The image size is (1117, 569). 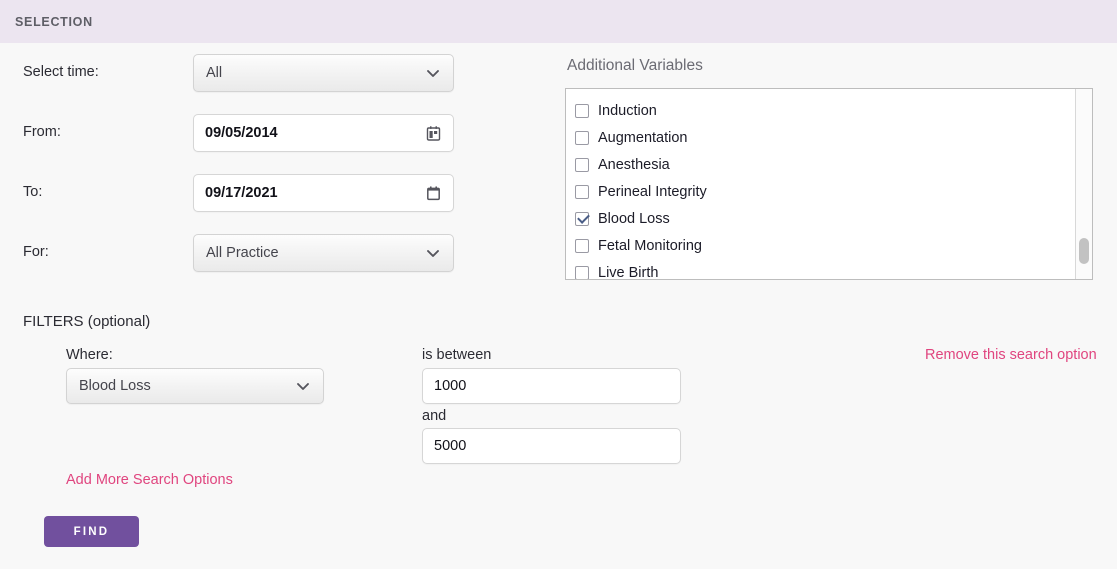 What do you see at coordinates (195, 386) in the screenshot?
I see `where-field-dropdown: Blood Loss` at bounding box center [195, 386].